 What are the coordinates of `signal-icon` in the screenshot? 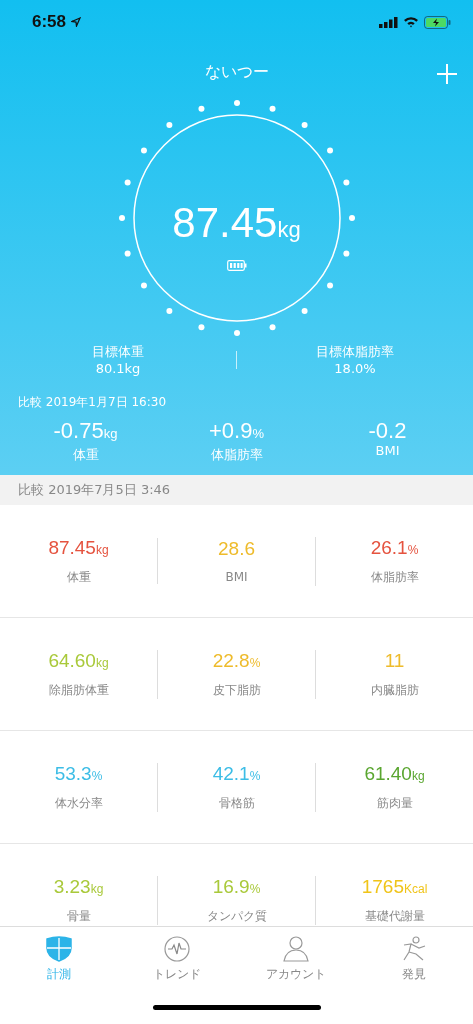 It's located at (388, 22).